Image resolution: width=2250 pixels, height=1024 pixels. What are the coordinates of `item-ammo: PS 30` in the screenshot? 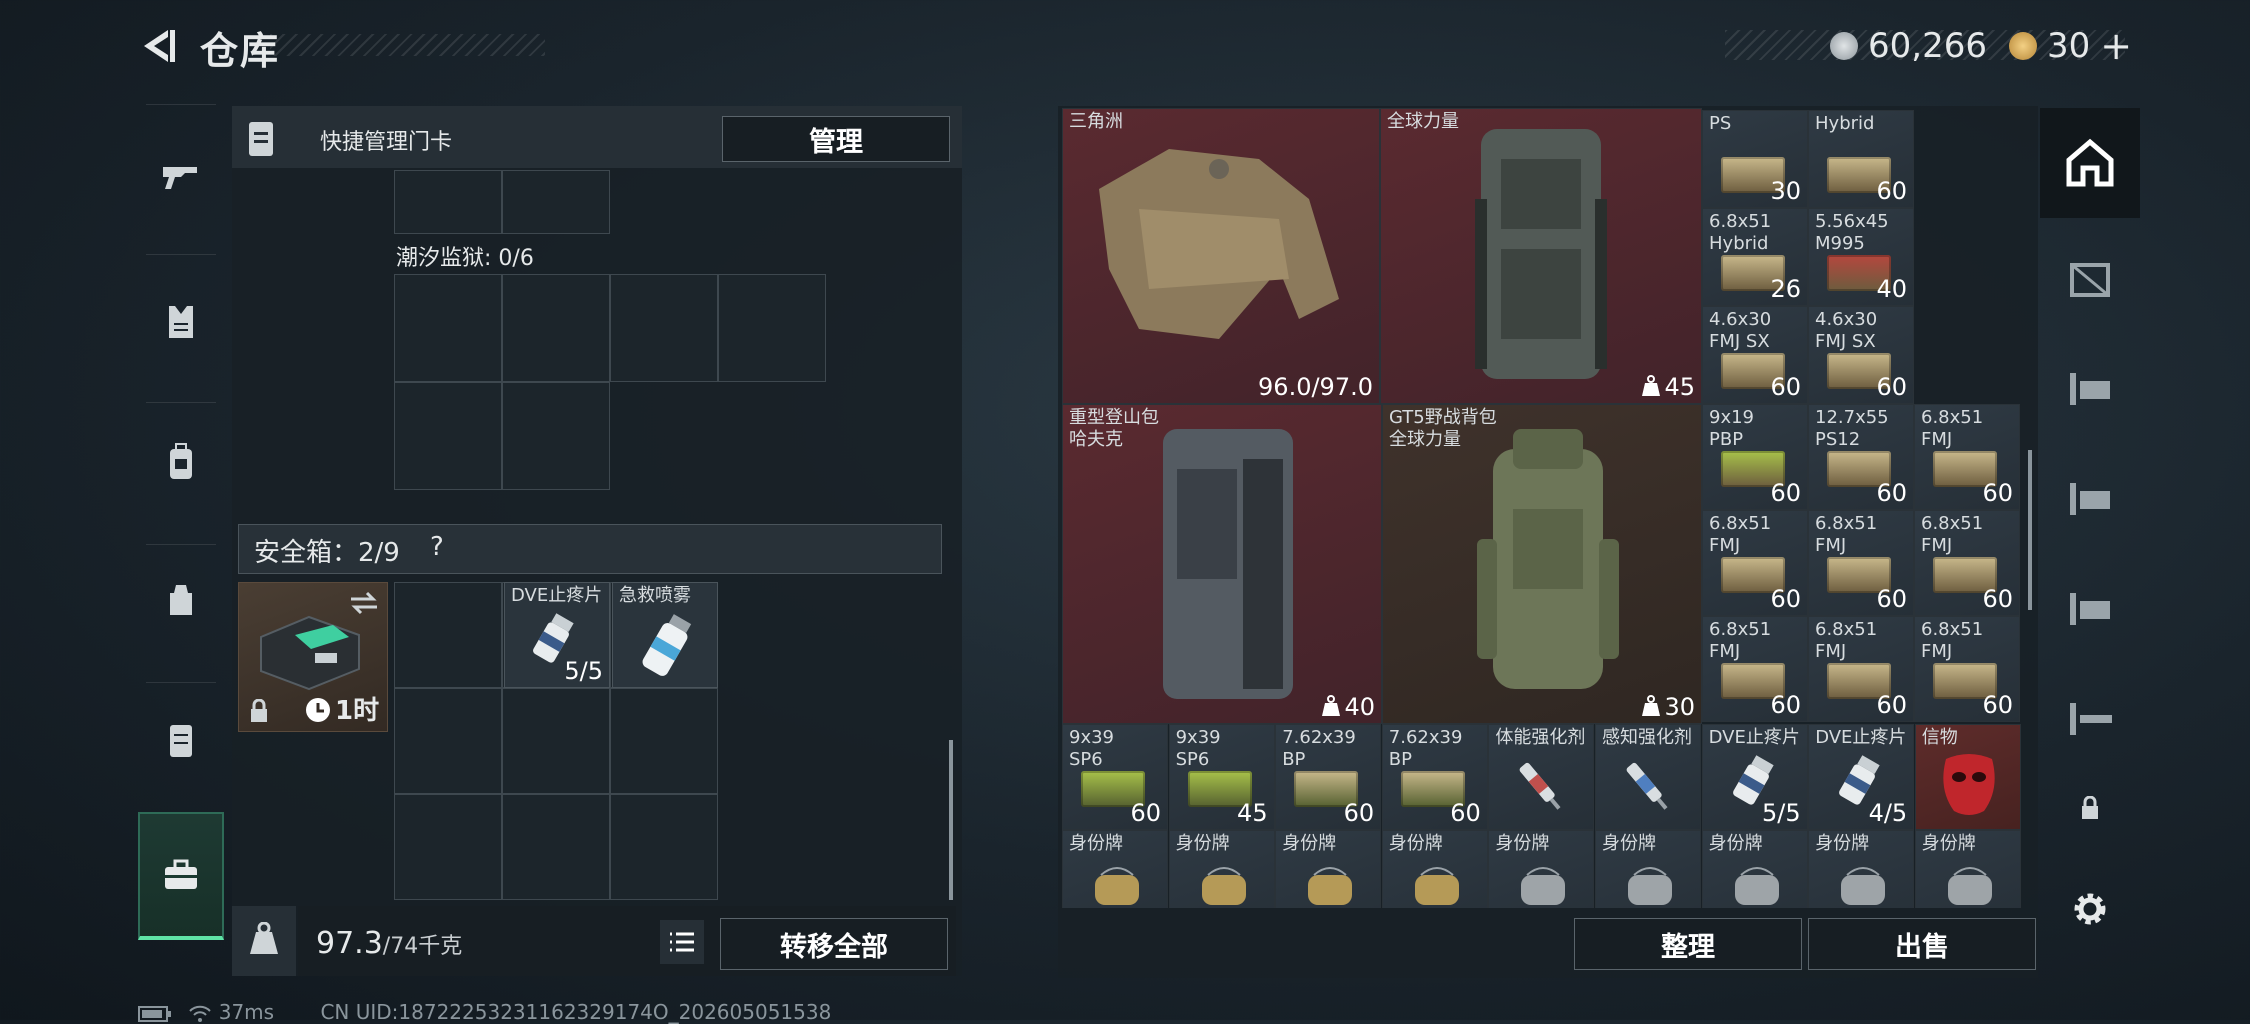 It's located at (1755, 159).